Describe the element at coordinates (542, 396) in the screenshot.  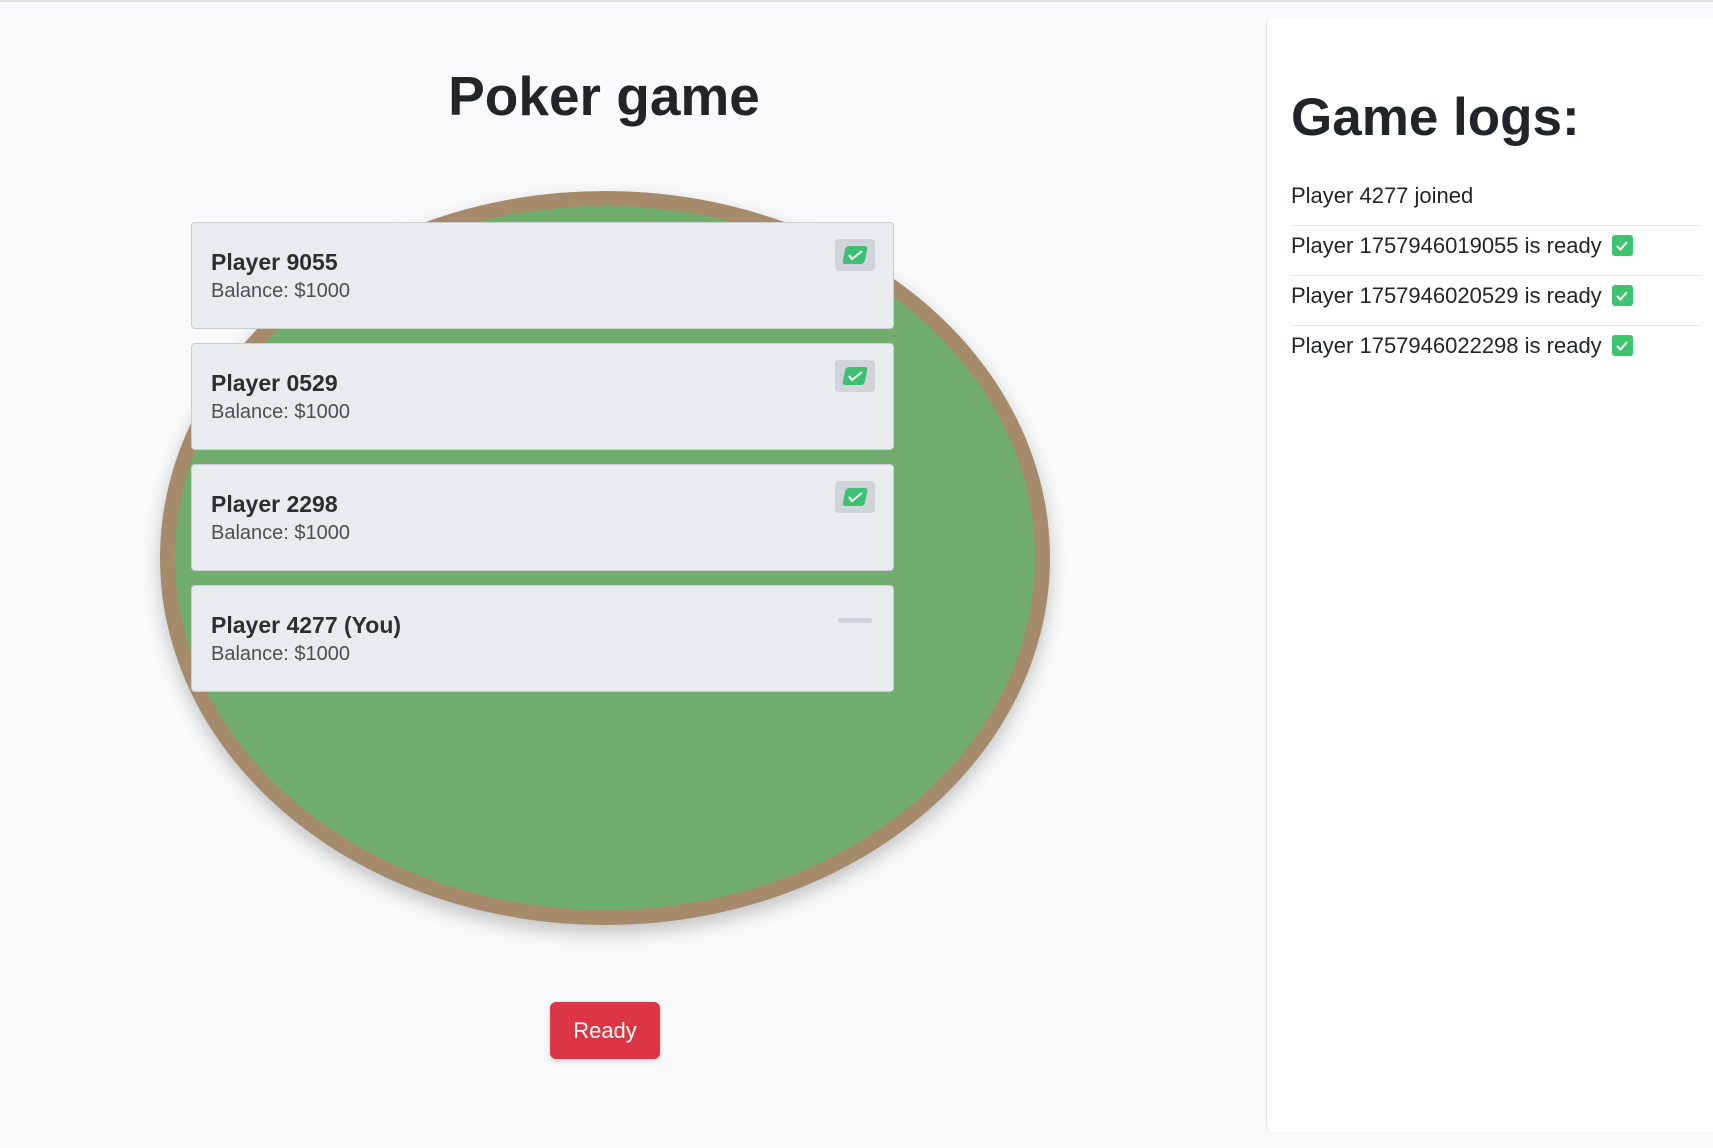
I see `player-card: Player 0529 Balance: $1000` at that location.